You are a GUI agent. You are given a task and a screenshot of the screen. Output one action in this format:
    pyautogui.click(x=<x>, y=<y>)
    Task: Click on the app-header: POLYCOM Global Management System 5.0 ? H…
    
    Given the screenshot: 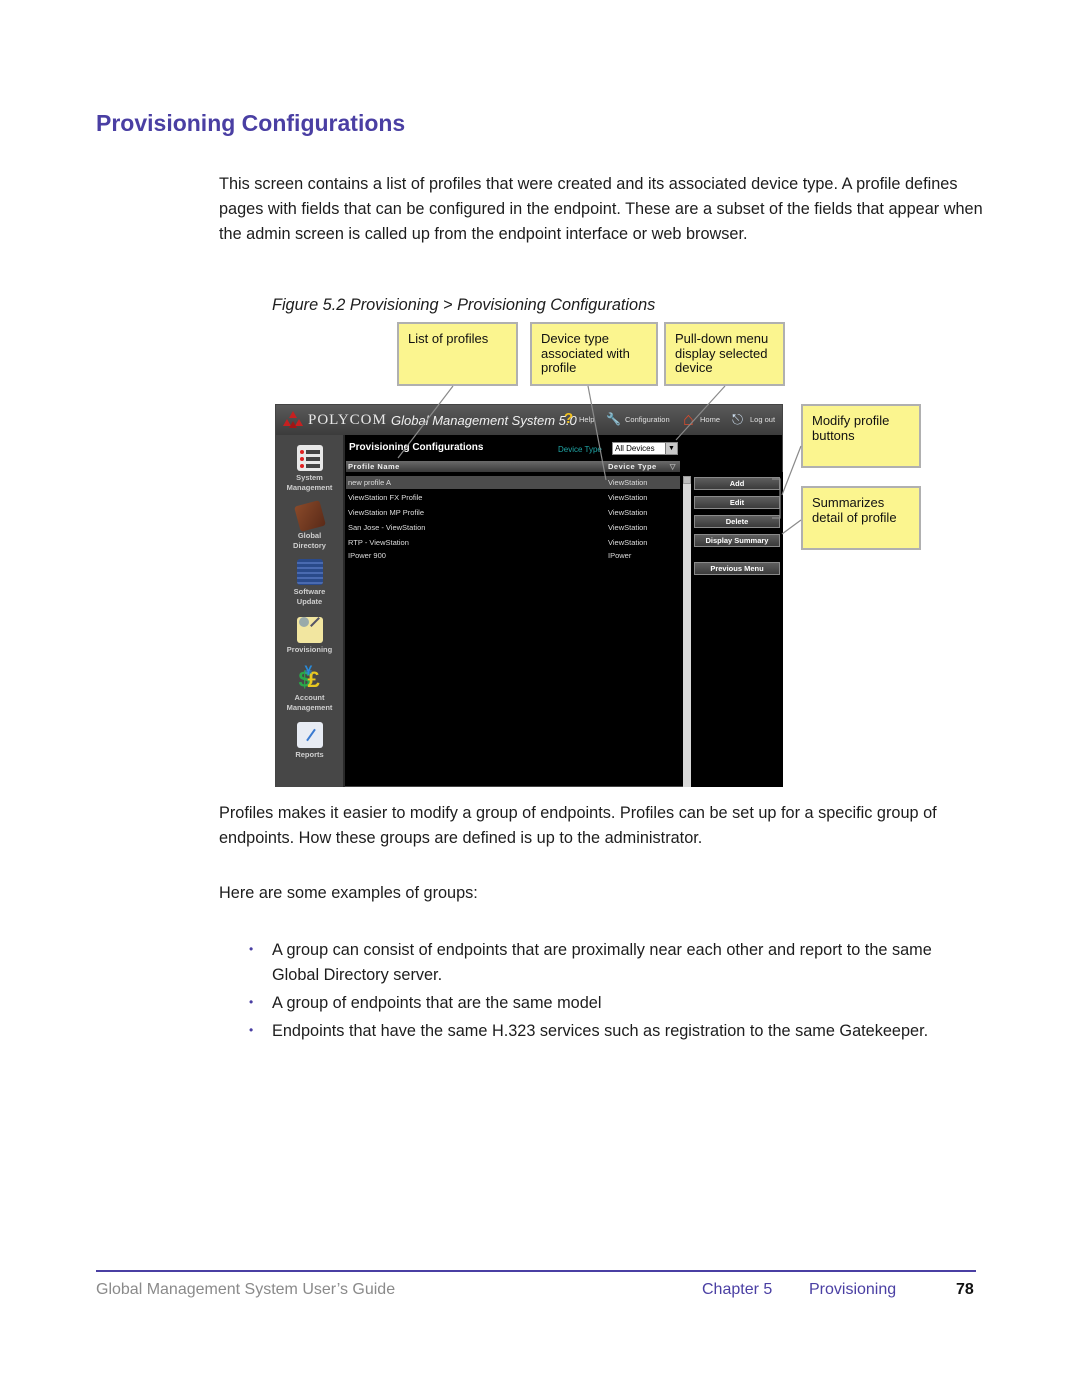 What is the action you would take?
    pyautogui.click(x=529, y=420)
    